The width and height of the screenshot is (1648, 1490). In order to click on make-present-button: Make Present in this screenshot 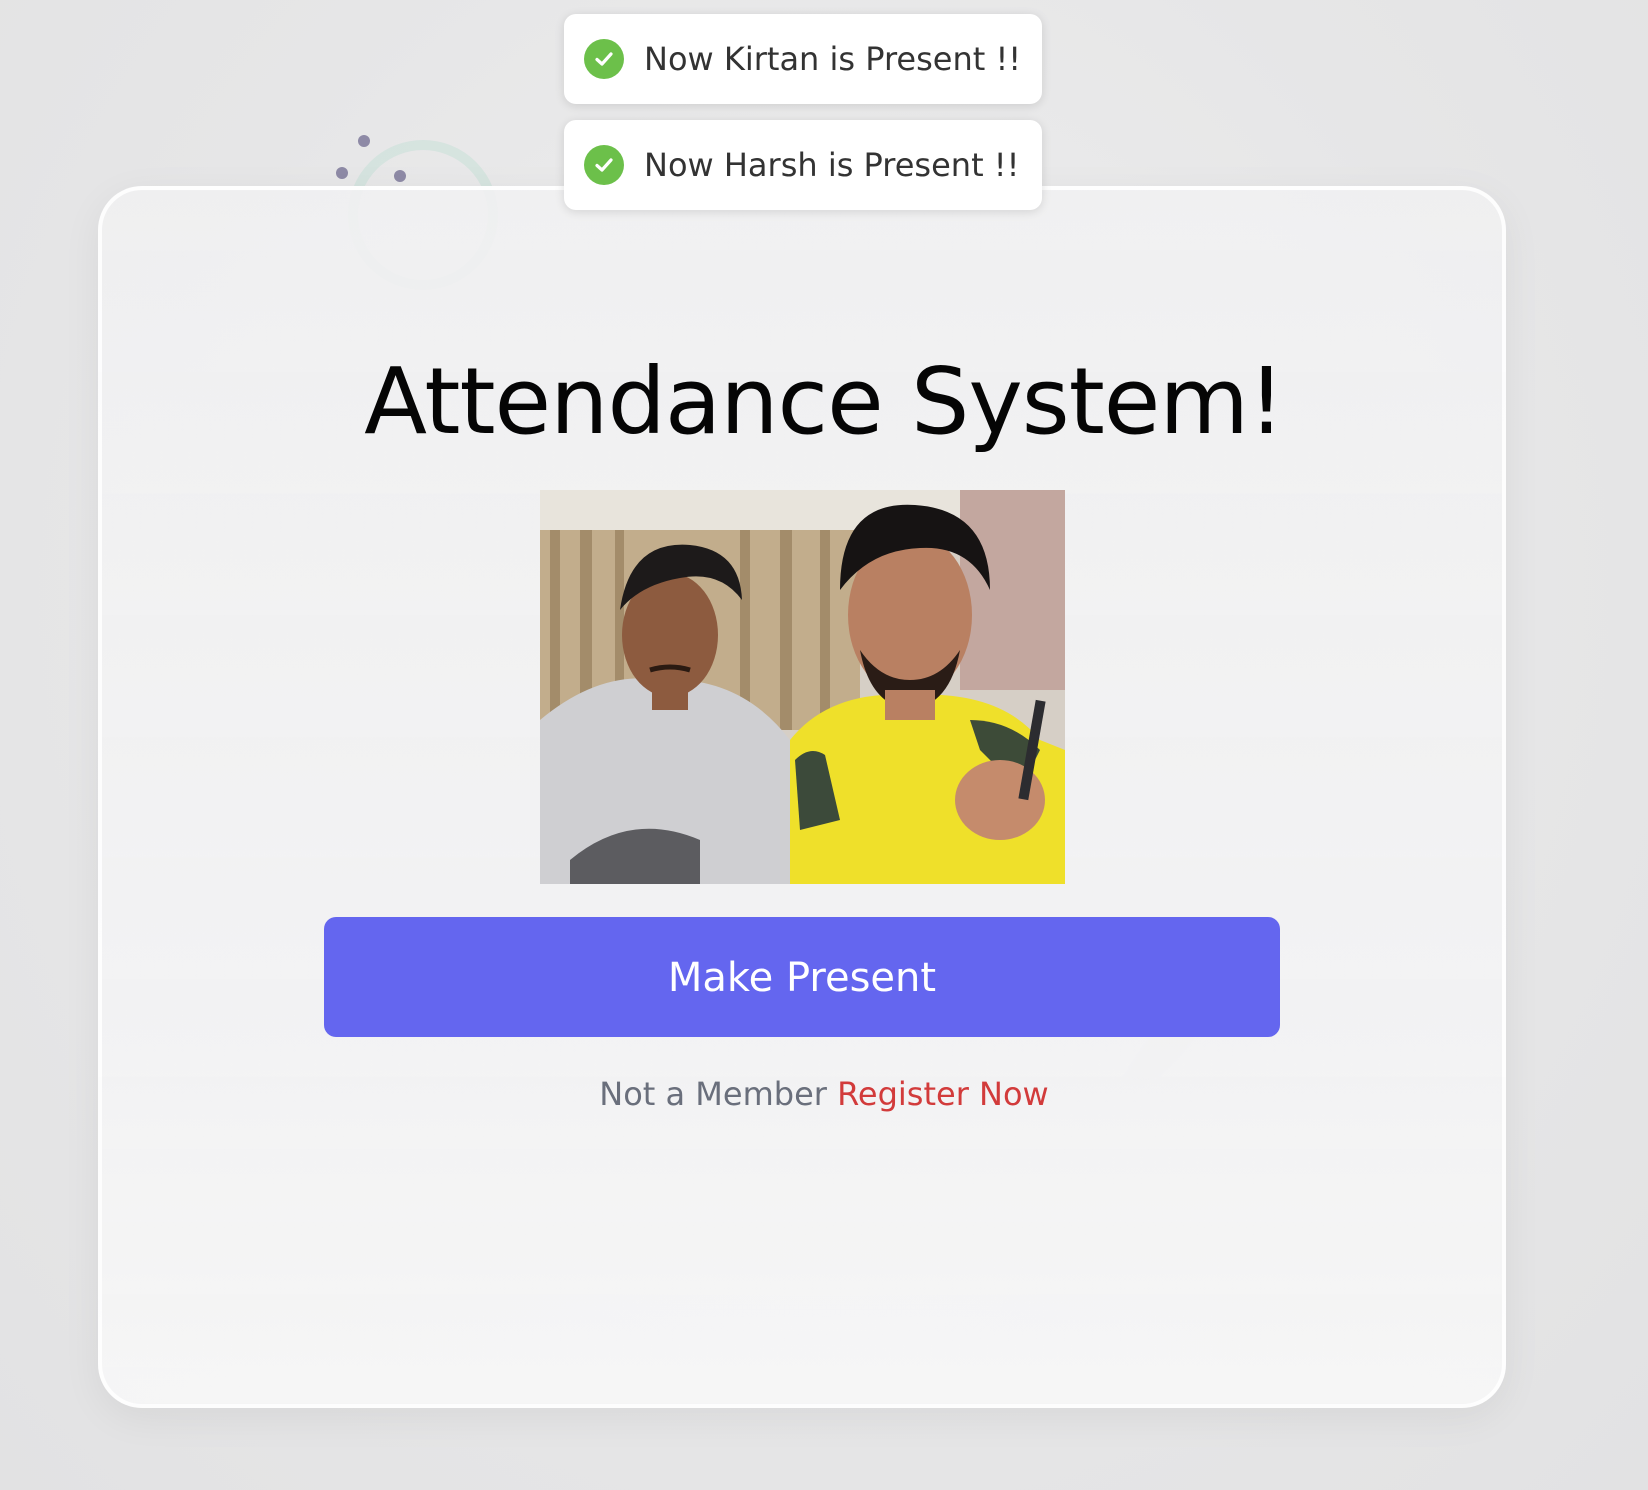, I will do `click(802, 977)`.